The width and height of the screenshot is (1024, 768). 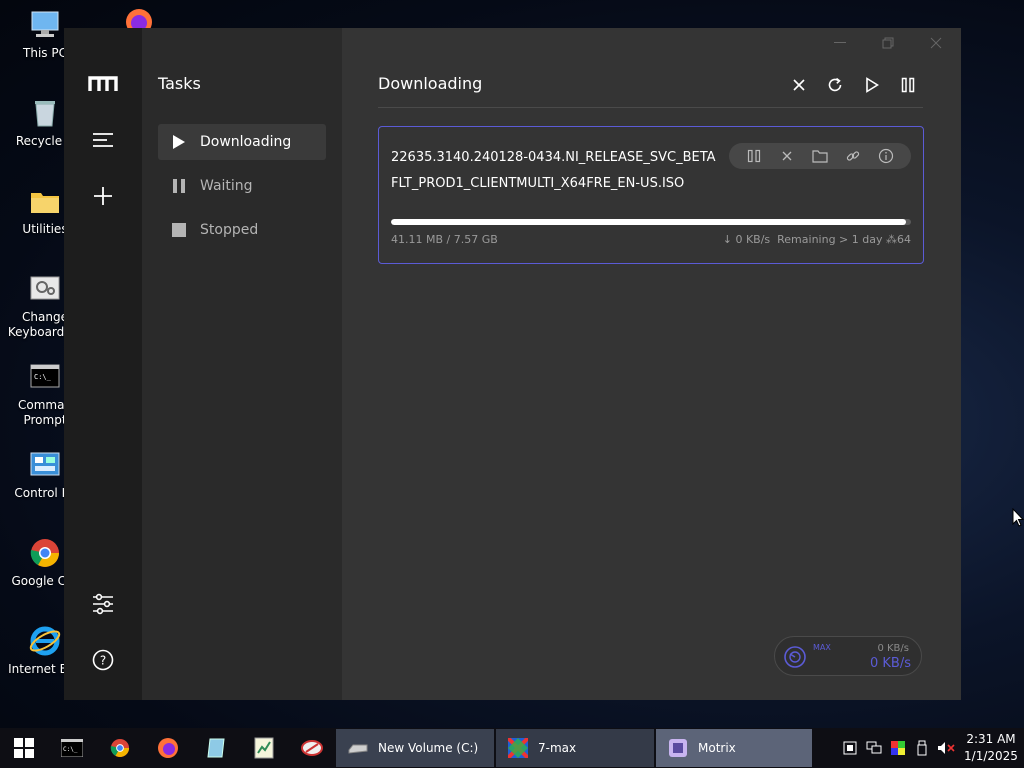 What do you see at coordinates (1018, 519) in the screenshot?
I see `mouse-cursor` at bounding box center [1018, 519].